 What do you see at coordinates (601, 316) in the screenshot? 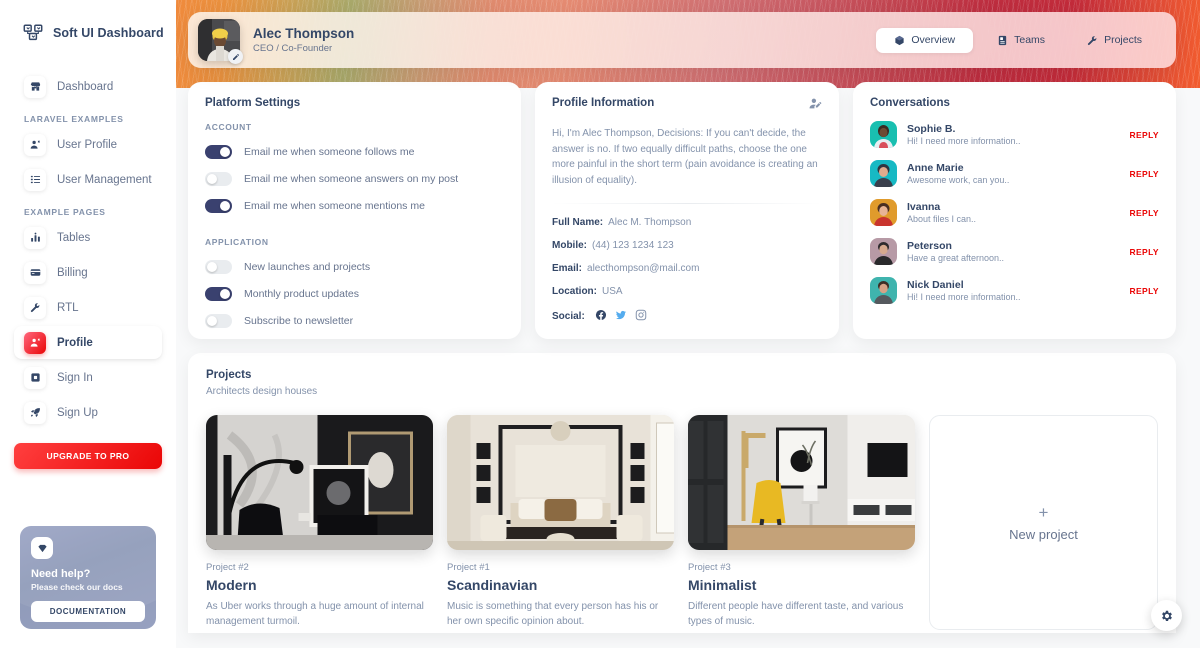
I see `facebook-icon` at bounding box center [601, 316].